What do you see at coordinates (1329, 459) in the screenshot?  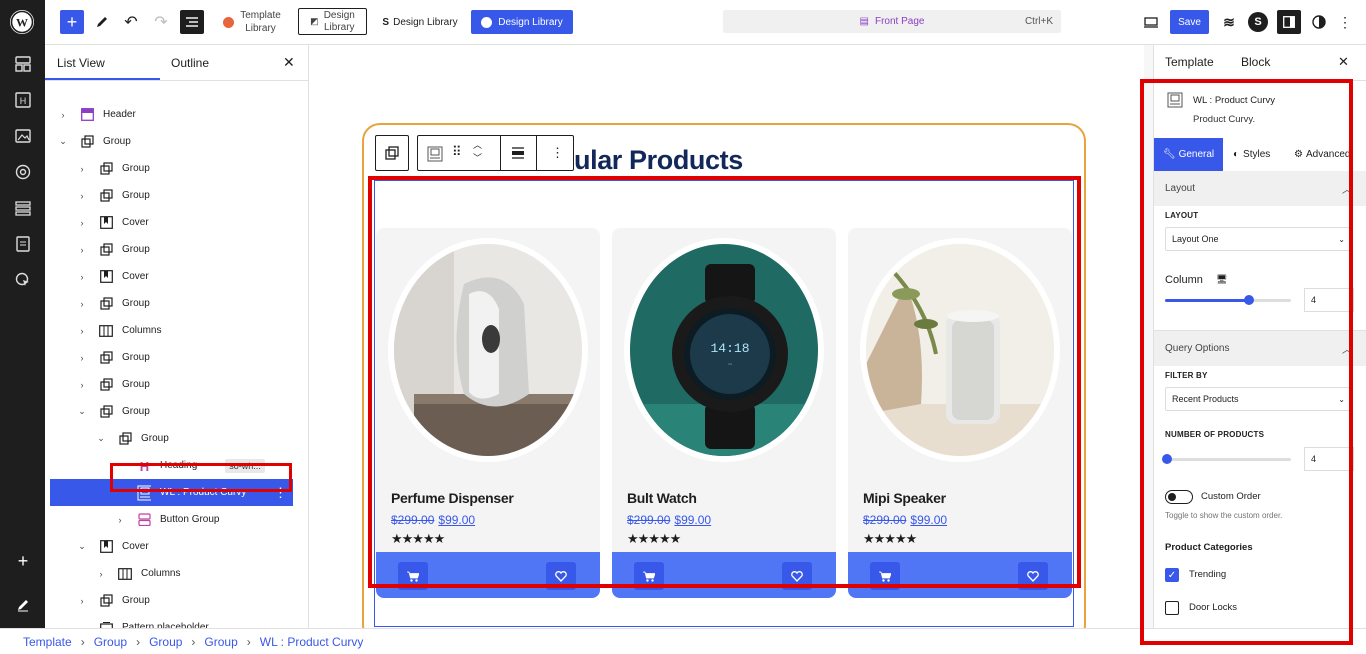 I see `number-input: 4` at bounding box center [1329, 459].